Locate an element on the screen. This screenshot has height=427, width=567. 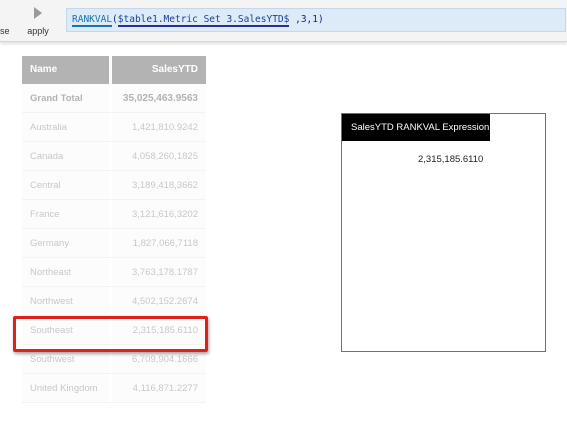
row-name: Northwest is located at coordinates (65, 301).